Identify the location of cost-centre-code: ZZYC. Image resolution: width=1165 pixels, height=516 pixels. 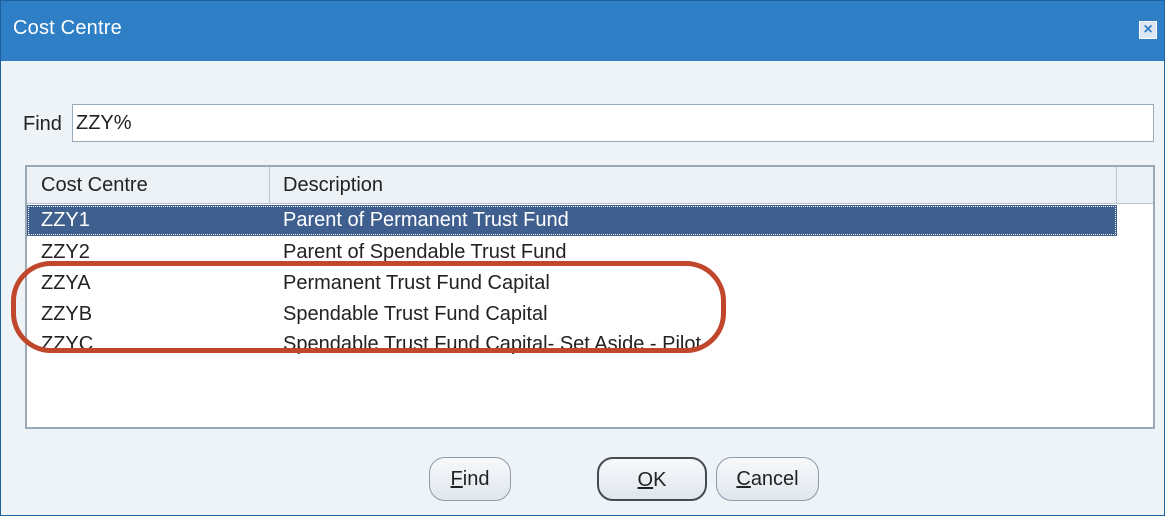
(67, 344).